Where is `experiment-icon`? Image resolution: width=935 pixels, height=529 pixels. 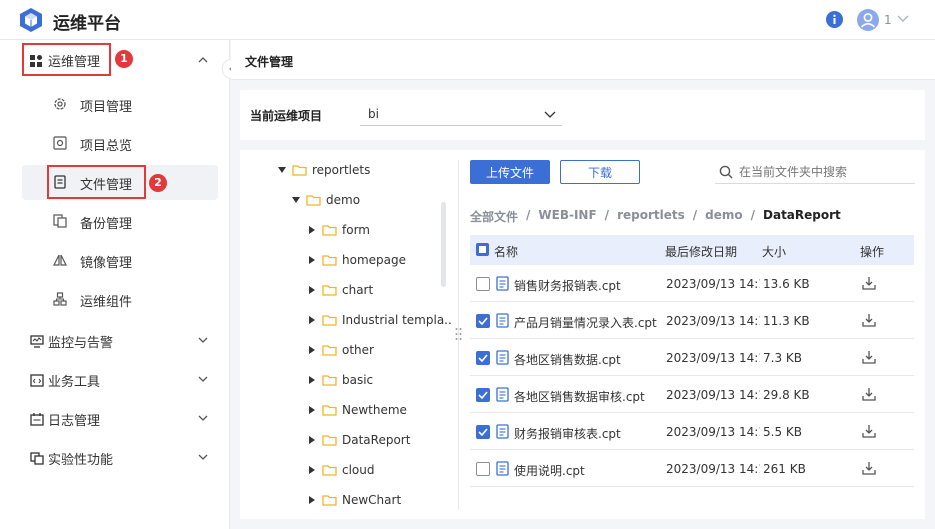 experiment-icon is located at coordinates (37, 458).